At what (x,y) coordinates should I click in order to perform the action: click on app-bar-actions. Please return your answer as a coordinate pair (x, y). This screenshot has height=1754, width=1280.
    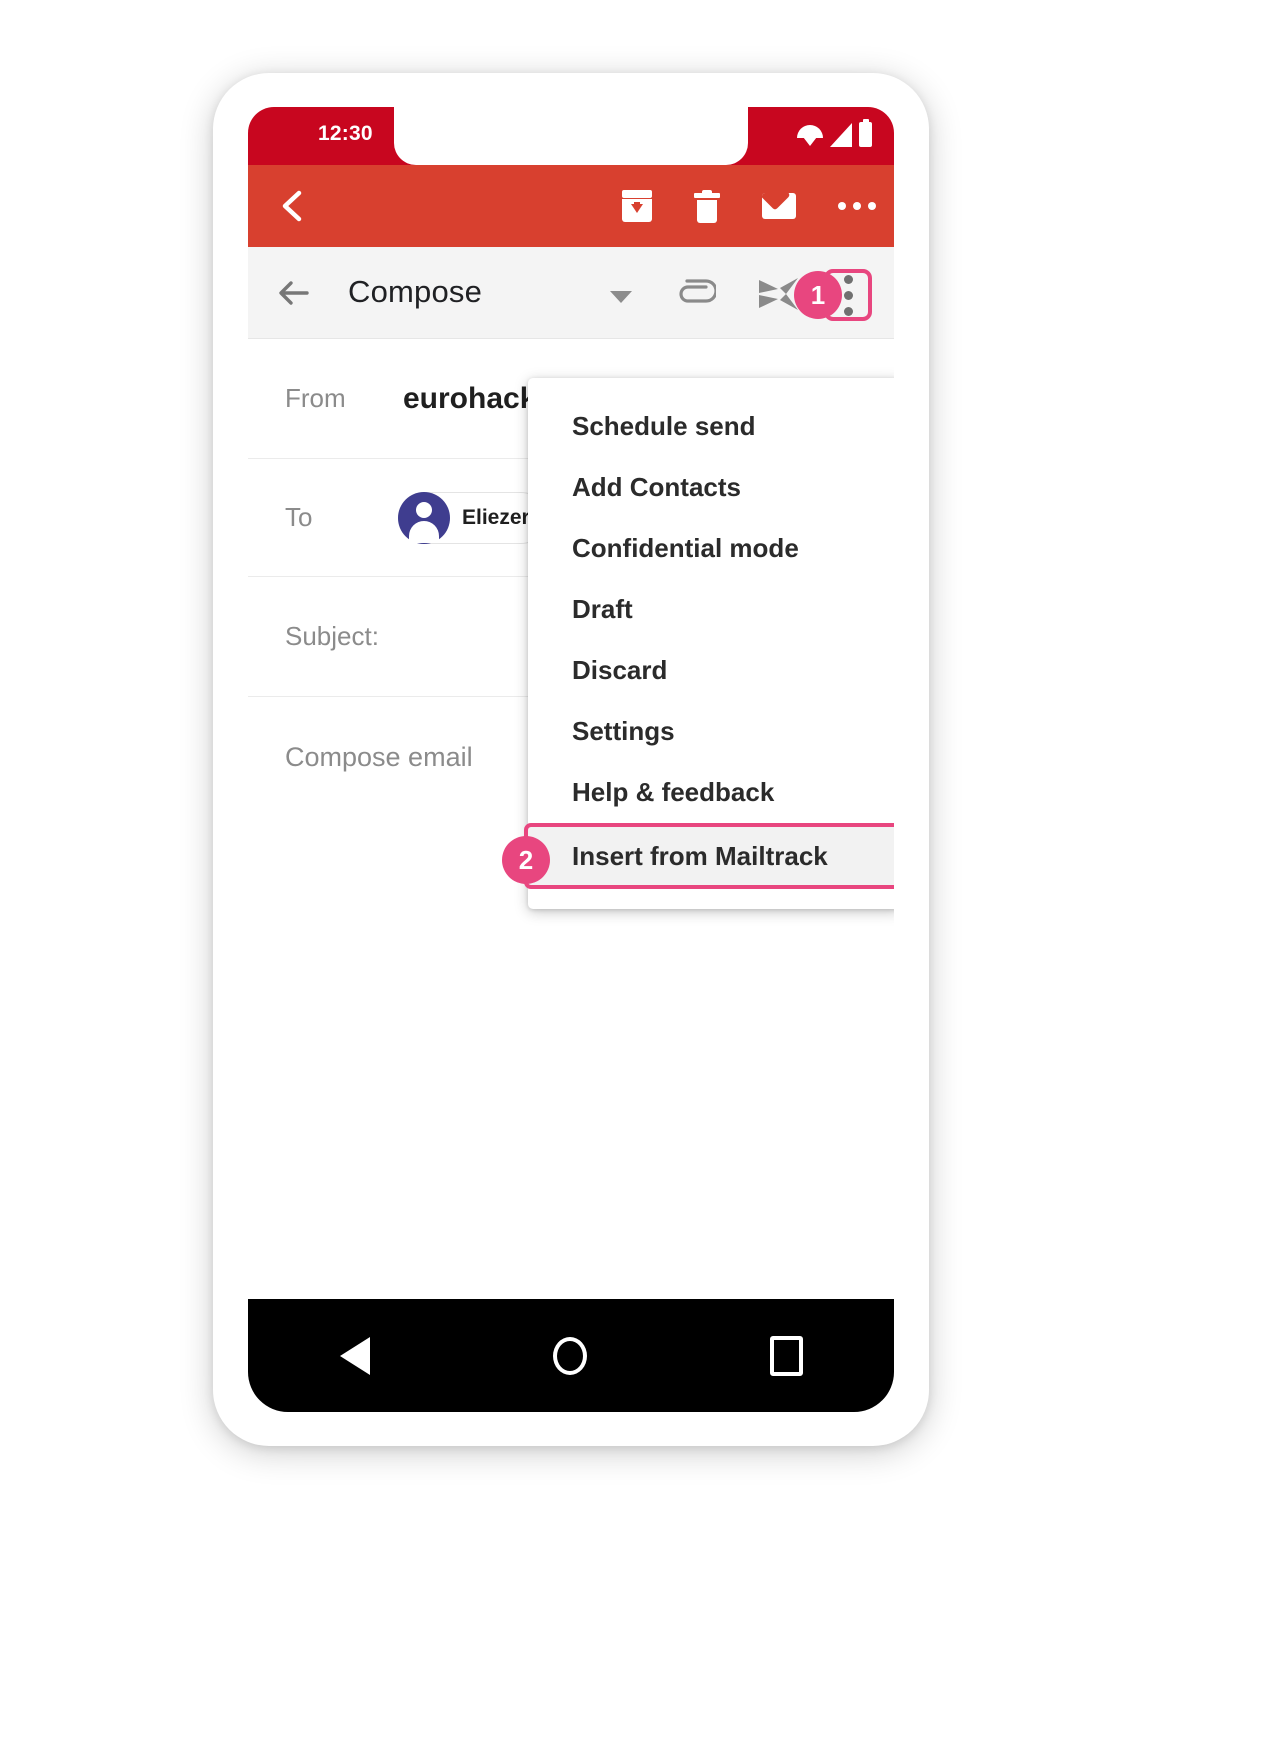
    Looking at the image, I should click on (749, 206).